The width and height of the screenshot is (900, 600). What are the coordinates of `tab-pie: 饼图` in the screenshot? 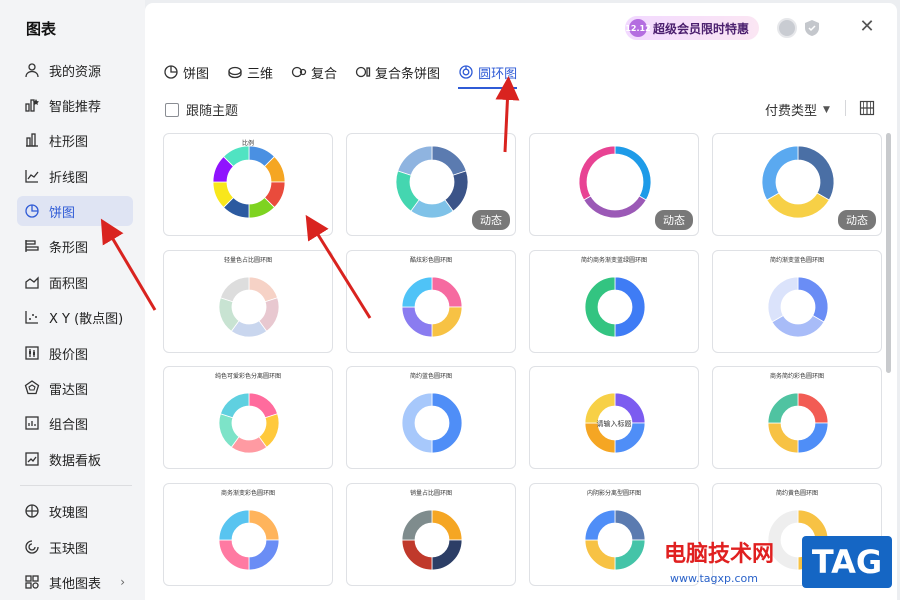 It's located at (186, 72).